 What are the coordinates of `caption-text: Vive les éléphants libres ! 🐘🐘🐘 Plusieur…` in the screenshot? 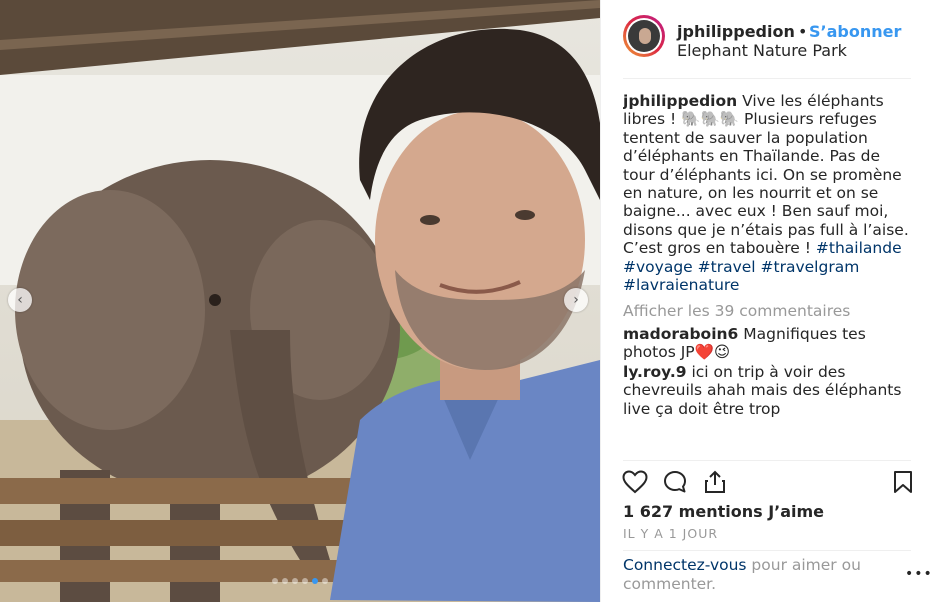 It's located at (766, 175).